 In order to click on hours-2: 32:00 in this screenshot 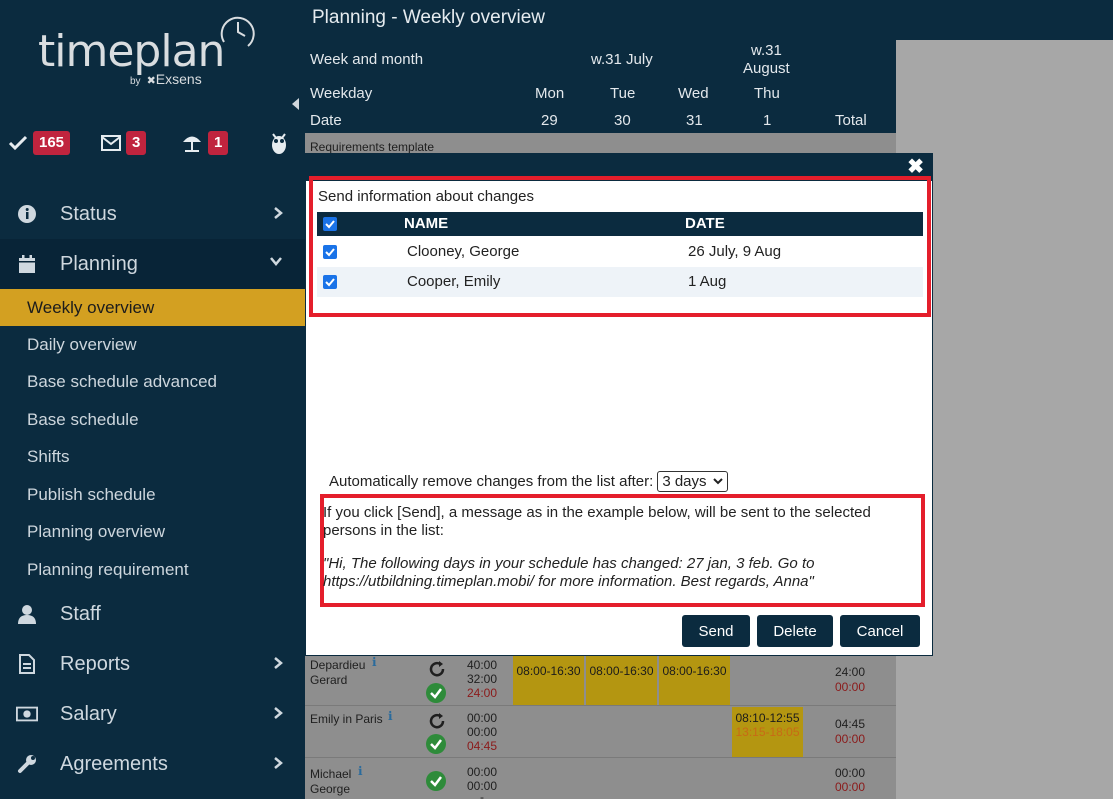, I will do `click(482, 679)`.